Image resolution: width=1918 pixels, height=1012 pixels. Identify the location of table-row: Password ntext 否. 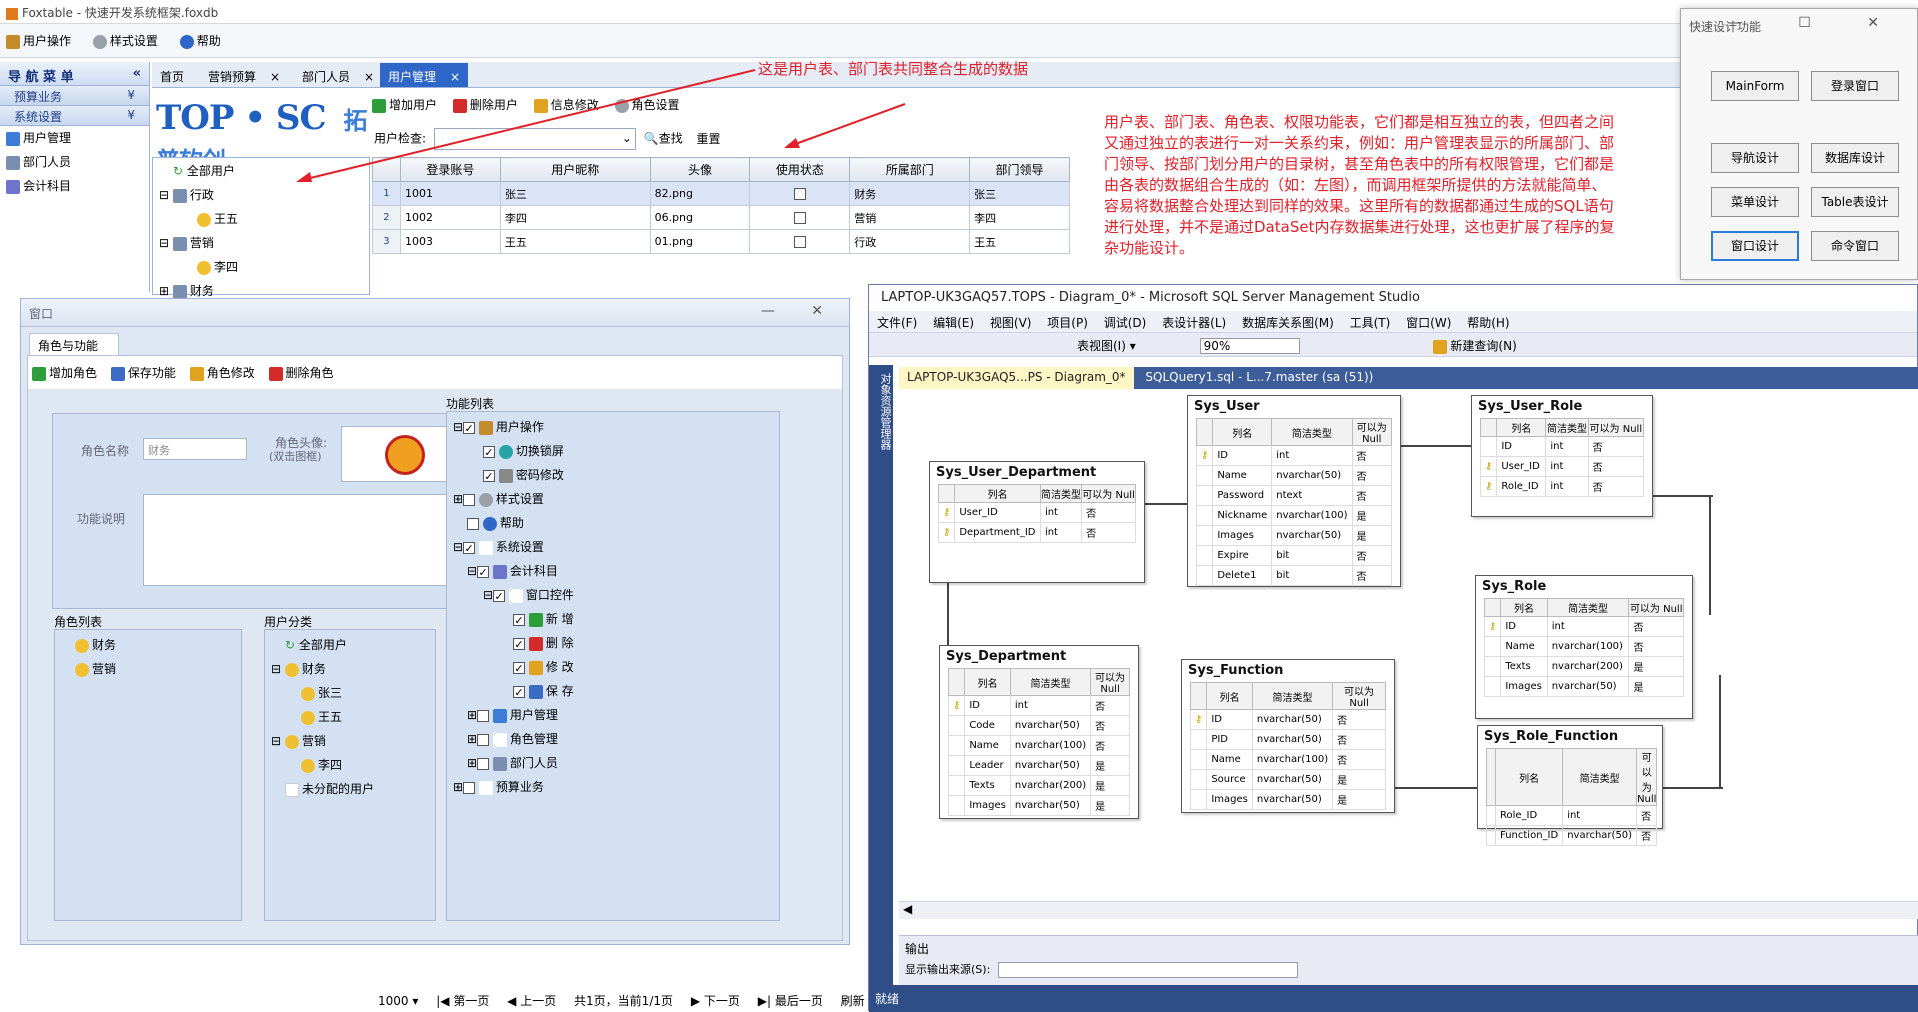
(1293, 495).